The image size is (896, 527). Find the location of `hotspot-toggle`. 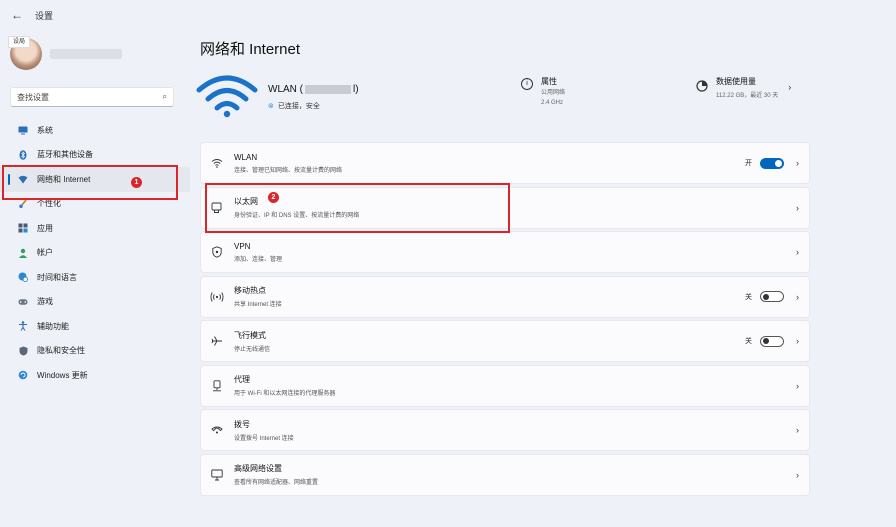

hotspot-toggle is located at coordinates (772, 296).